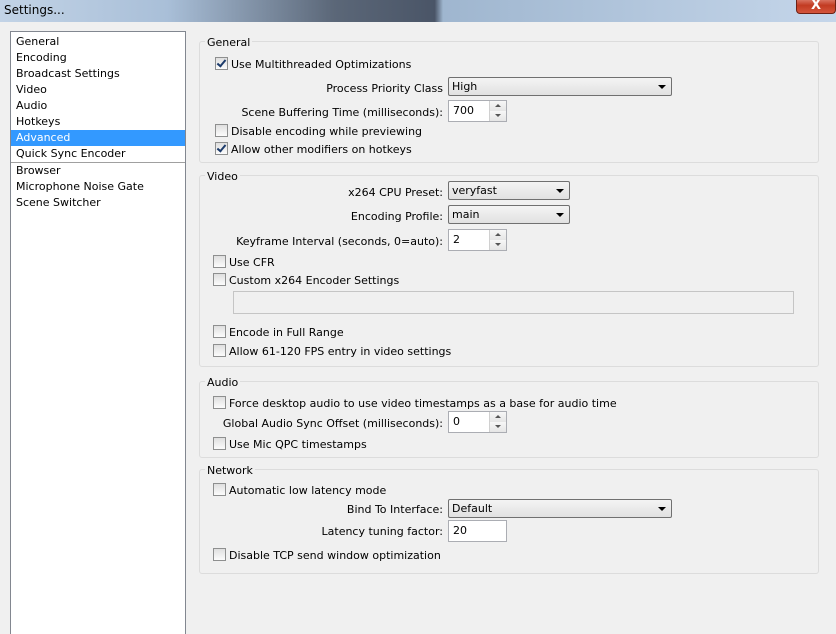 The height and width of the screenshot is (634, 836). Describe the element at coordinates (98, 203) in the screenshot. I see `sidebar-item-scene-switcher: Scene Switcher` at that location.